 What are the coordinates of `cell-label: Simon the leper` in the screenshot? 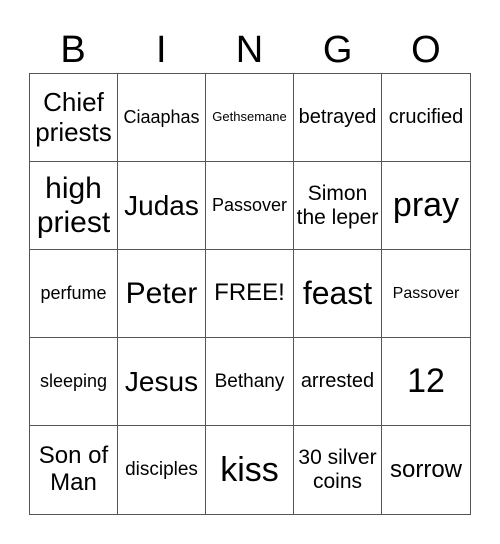 It's located at (337, 205).